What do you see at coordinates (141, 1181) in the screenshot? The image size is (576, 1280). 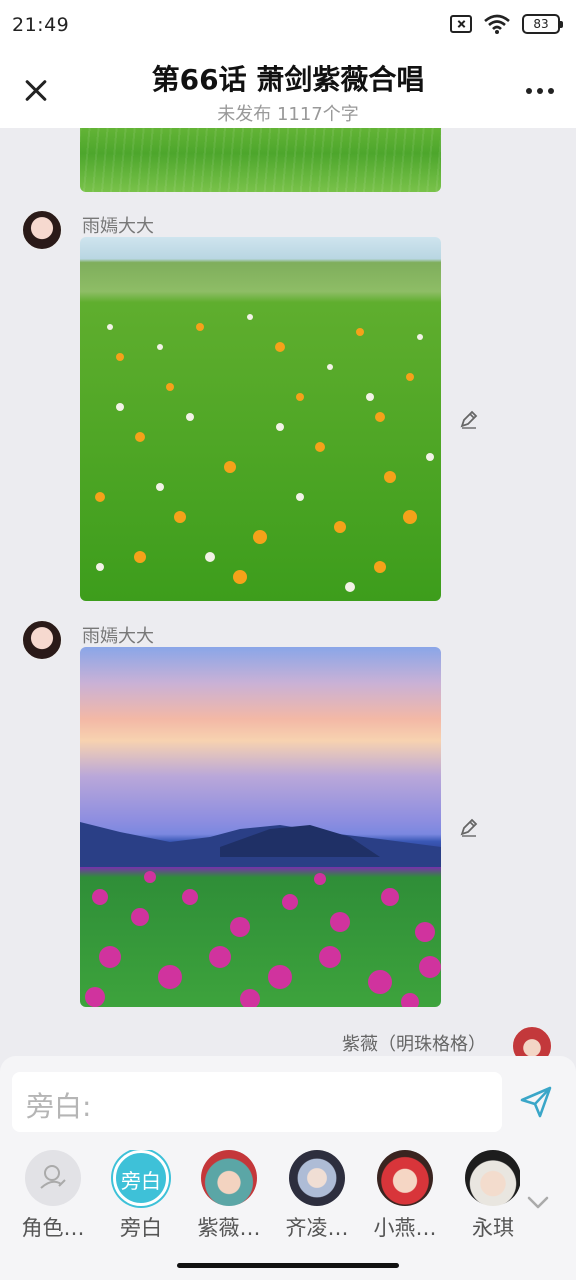 I see `narration-avatar-text: 旁白` at bounding box center [141, 1181].